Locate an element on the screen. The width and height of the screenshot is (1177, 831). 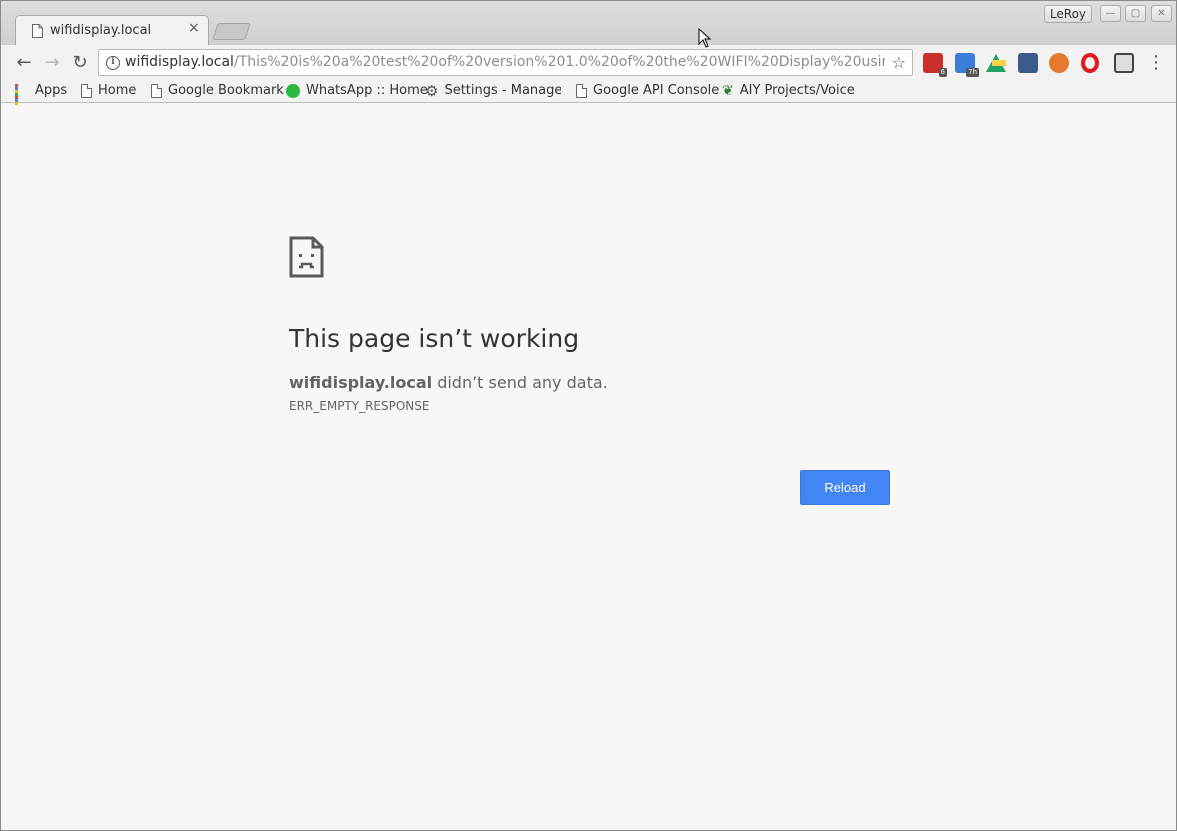
profile-button: LeRoy is located at coordinates (1068, 14).